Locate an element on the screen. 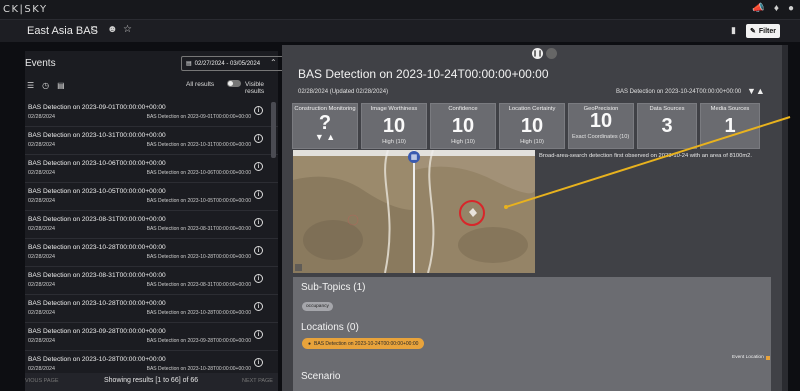  metric-label: Data Sources is located at coordinates (667, 109).